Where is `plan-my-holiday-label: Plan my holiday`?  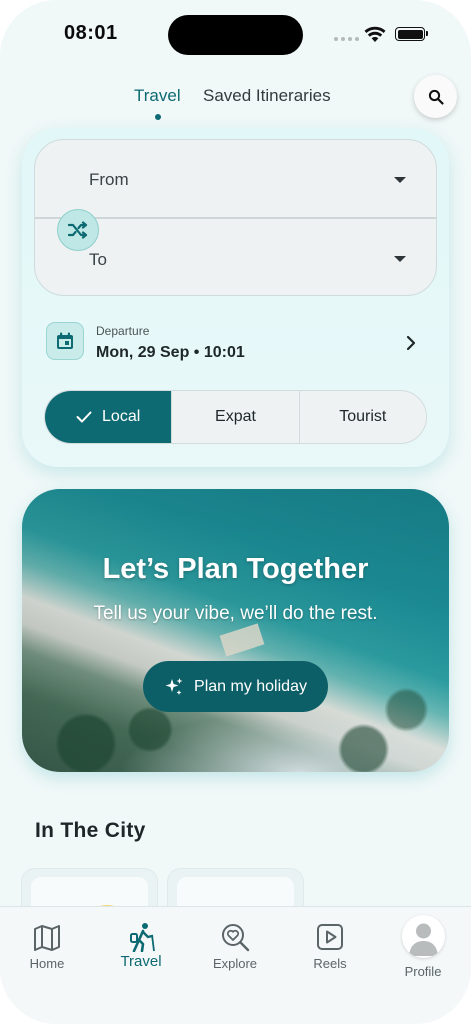 plan-my-holiday-label: Plan my holiday is located at coordinates (250, 686).